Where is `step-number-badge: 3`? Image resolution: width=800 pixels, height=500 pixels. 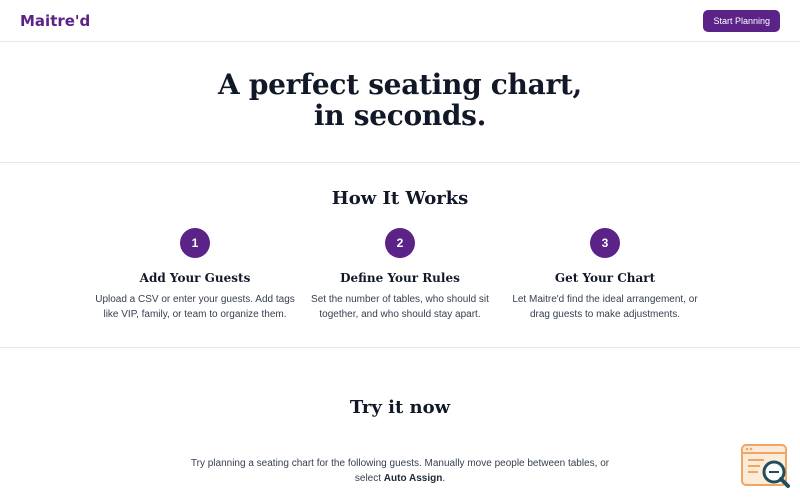
step-number-badge: 3 is located at coordinates (605, 243).